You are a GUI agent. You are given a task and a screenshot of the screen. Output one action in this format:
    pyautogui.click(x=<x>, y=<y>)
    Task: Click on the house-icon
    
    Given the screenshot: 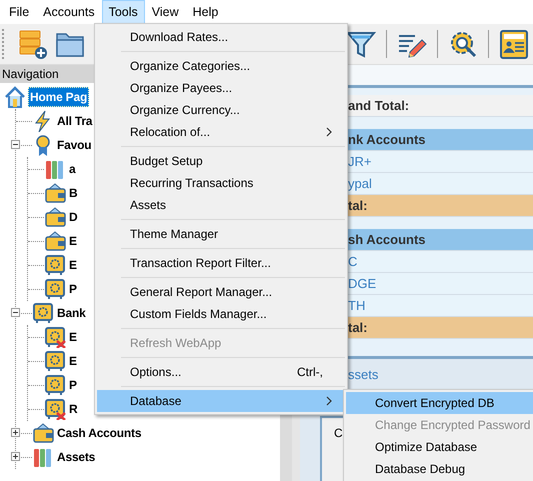 What is the action you would take?
    pyautogui.click(x=15, y=97)
    